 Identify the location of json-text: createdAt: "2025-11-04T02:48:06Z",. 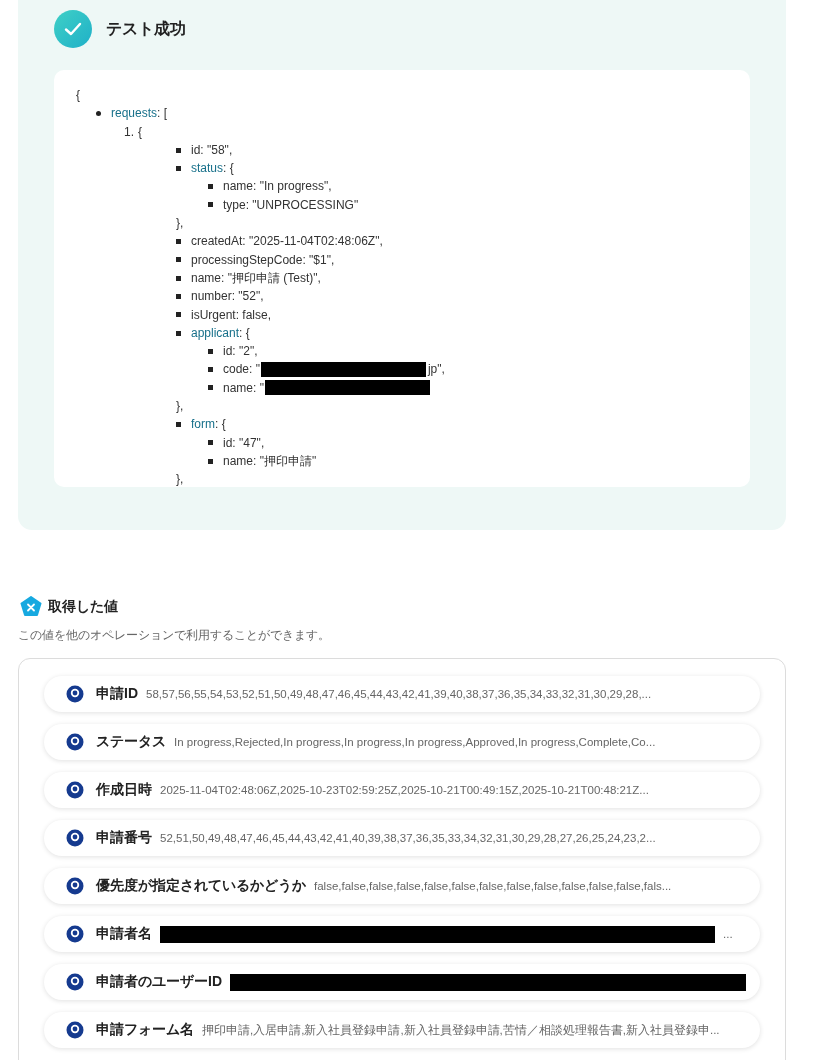
(287, 242).